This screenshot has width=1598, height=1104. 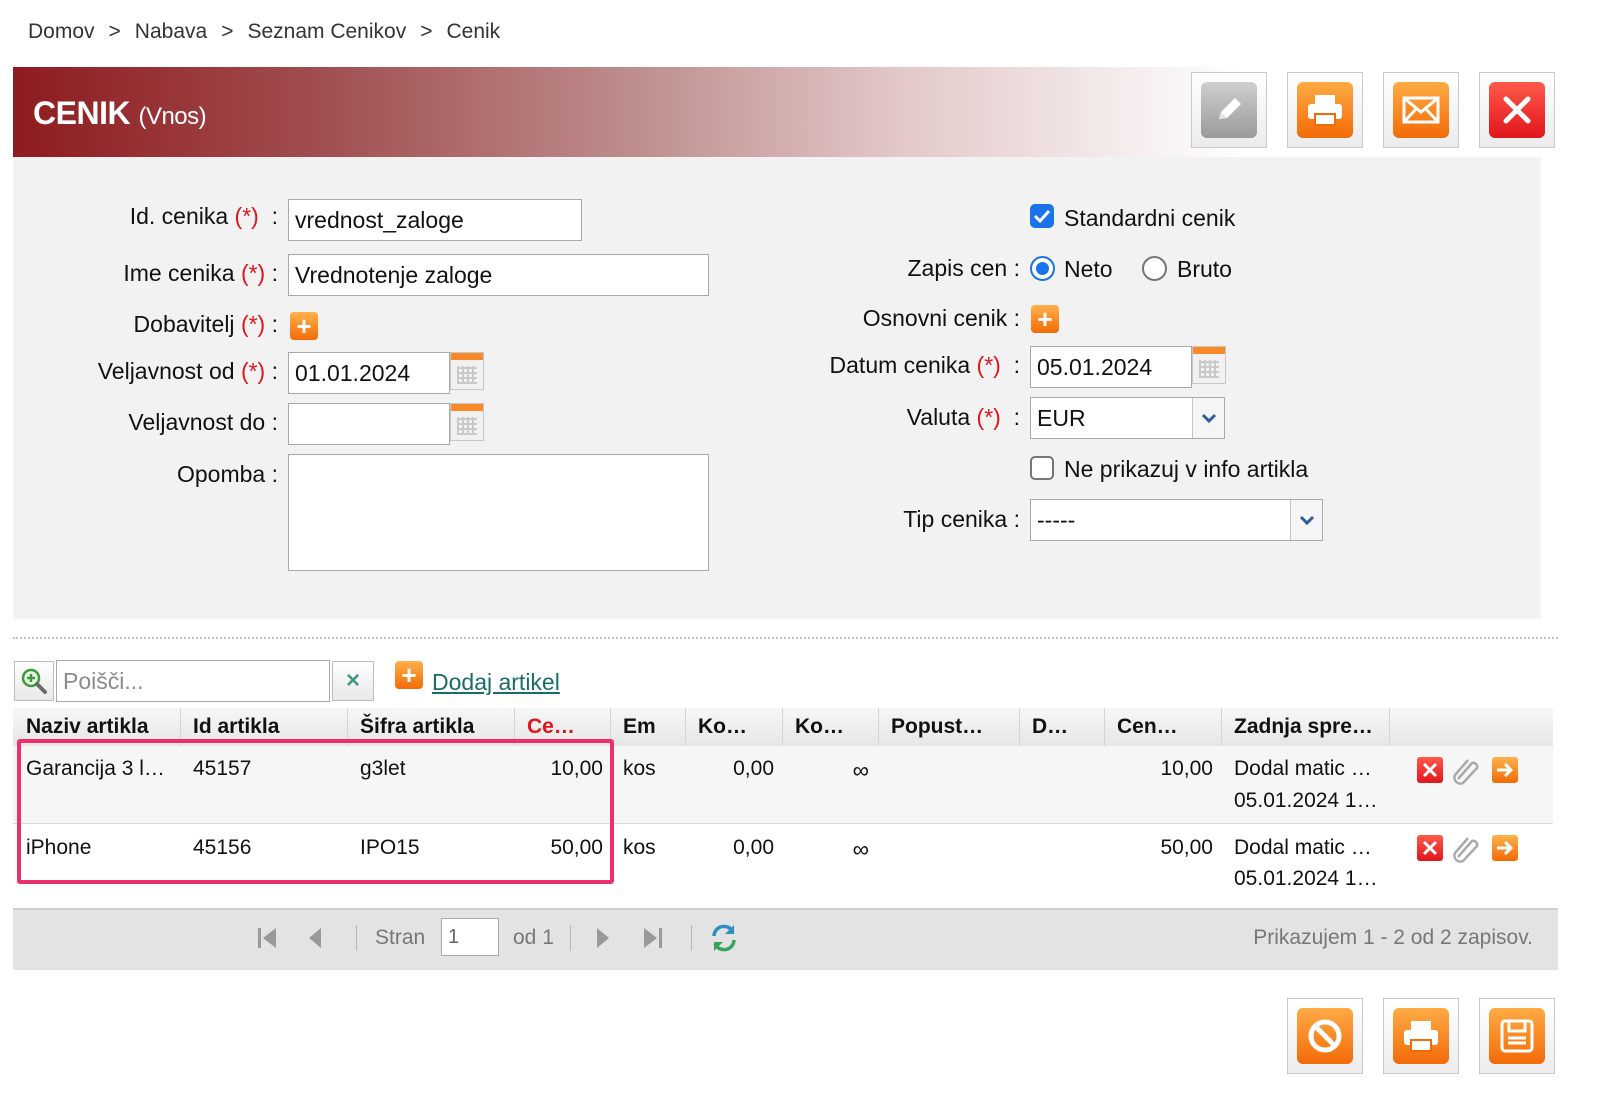 What do you see at coordinates (1186, 768) in the screenshot?
I see `cell-final-price: 10,00` at bounding box center [1186, 768].